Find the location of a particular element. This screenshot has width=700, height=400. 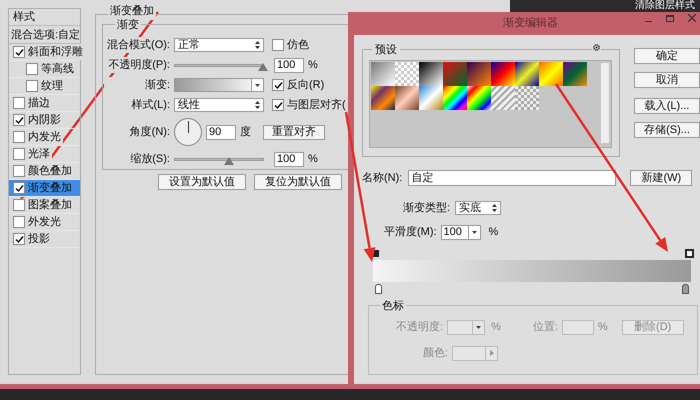

opacity-stop-icon is located at coordinates (689, 253).